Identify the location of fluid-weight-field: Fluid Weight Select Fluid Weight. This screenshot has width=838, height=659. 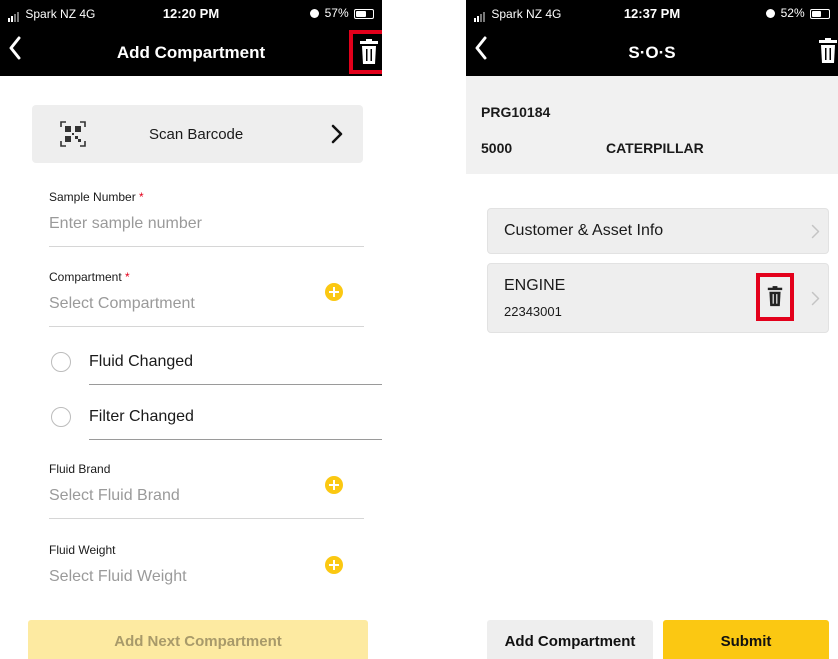
(206, 572).